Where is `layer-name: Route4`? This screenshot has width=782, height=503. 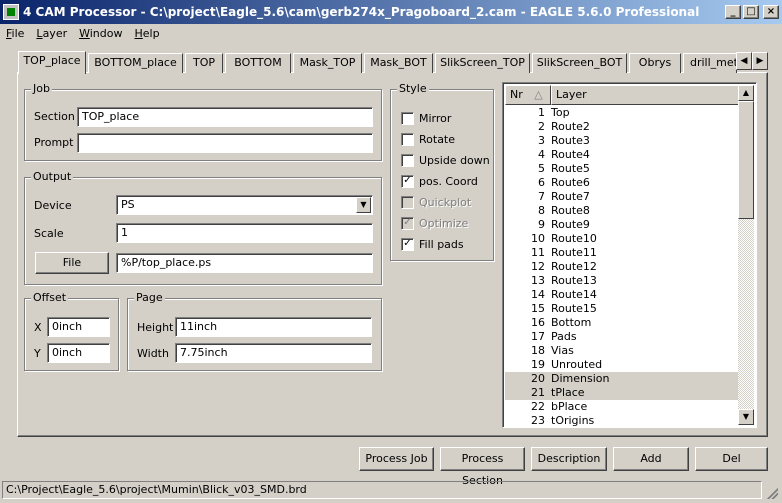
layer-name: Route4 is located at coordinates (570, 154).